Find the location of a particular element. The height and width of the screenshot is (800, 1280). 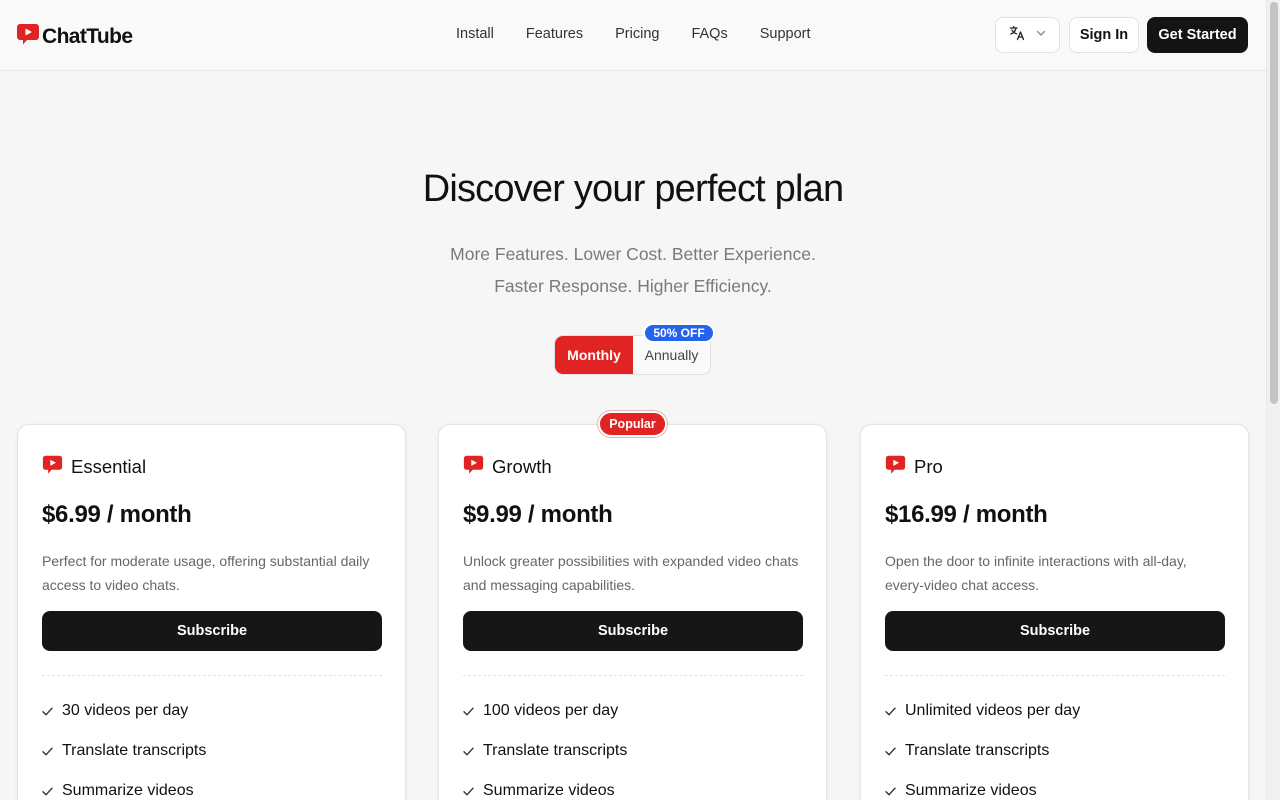

page-title: Discover your perfect plan is located at coordinates (633, 189).